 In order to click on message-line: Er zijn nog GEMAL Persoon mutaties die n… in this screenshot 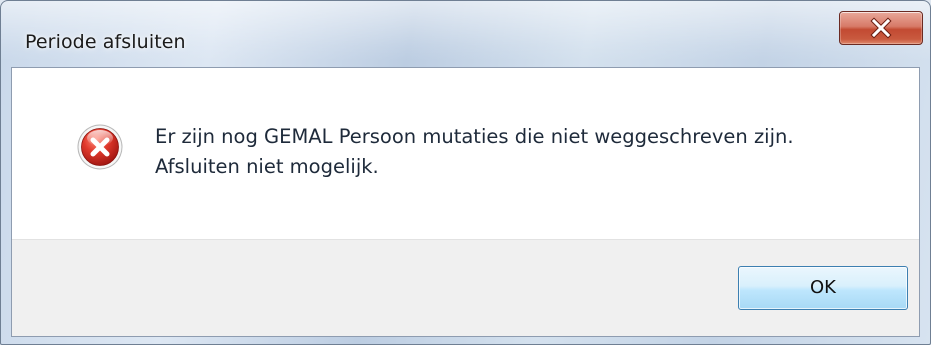, I will do `click(474, 136)`.